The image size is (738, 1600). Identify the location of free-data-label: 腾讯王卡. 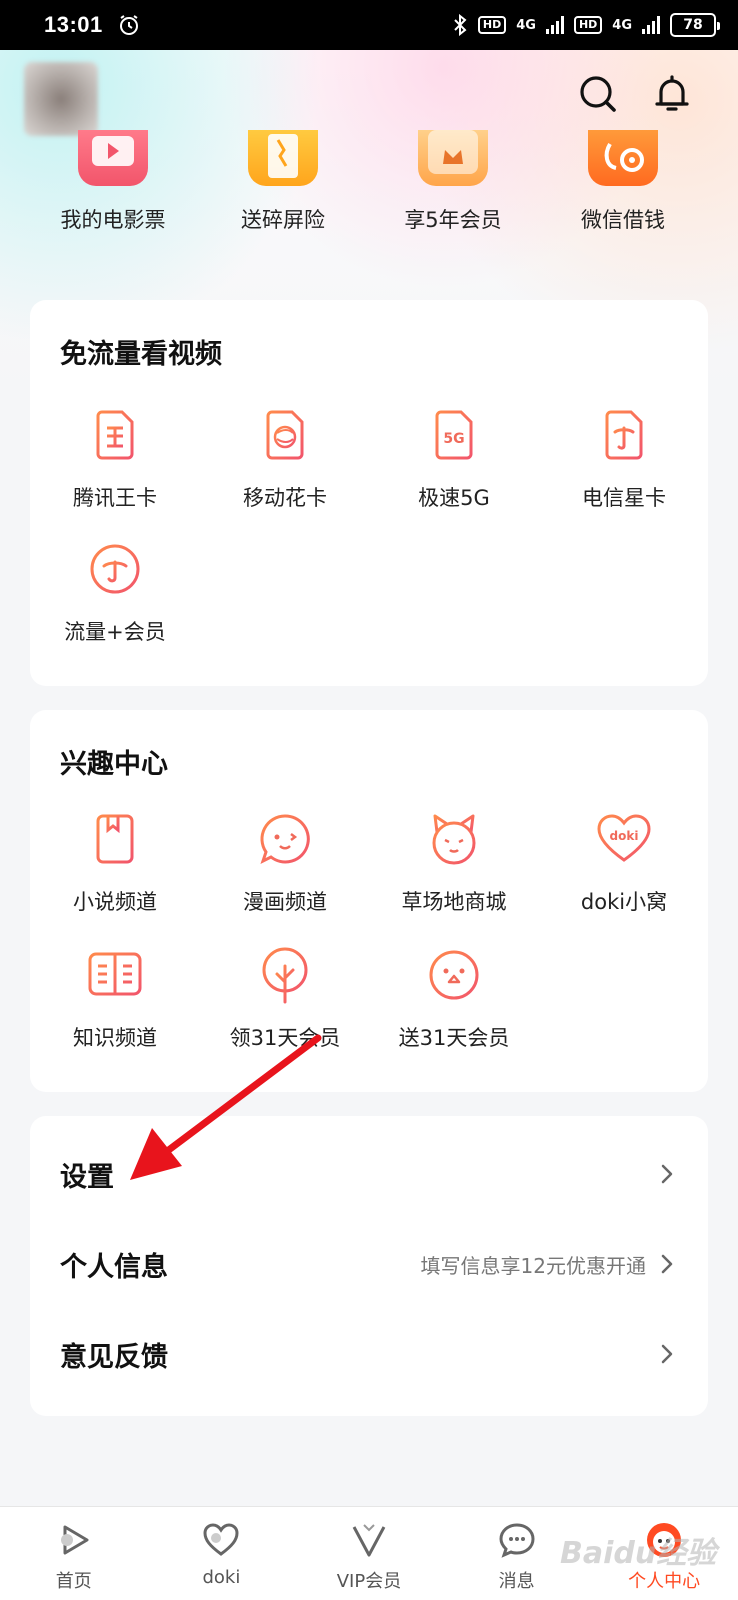
(115, 498).